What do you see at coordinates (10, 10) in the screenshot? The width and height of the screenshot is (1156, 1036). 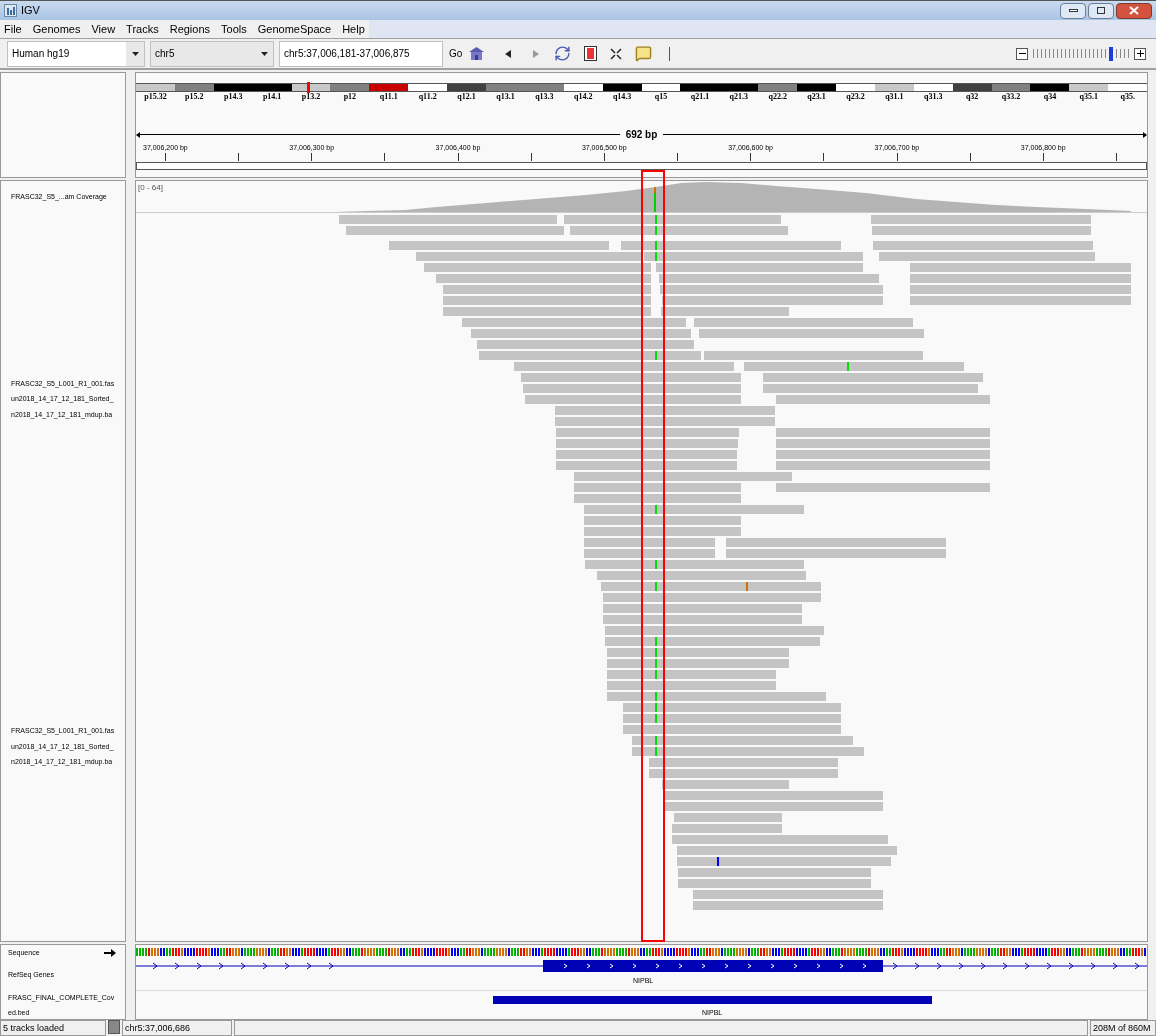 I see `app-icon` at bounding box center [10, 10].